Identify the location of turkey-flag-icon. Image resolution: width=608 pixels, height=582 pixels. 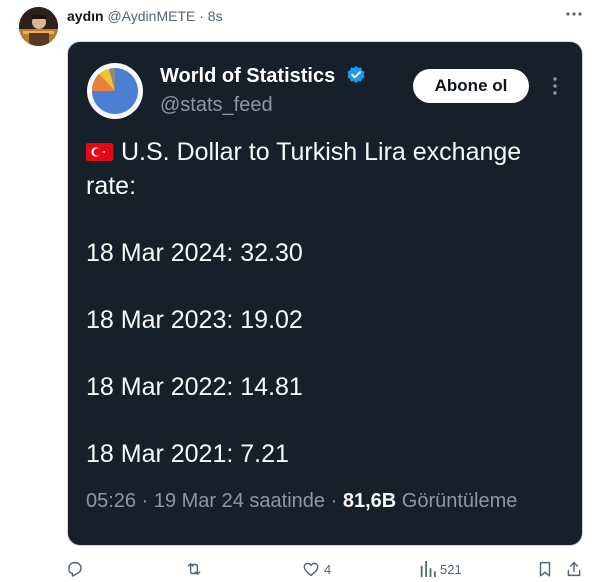
(99, 152).